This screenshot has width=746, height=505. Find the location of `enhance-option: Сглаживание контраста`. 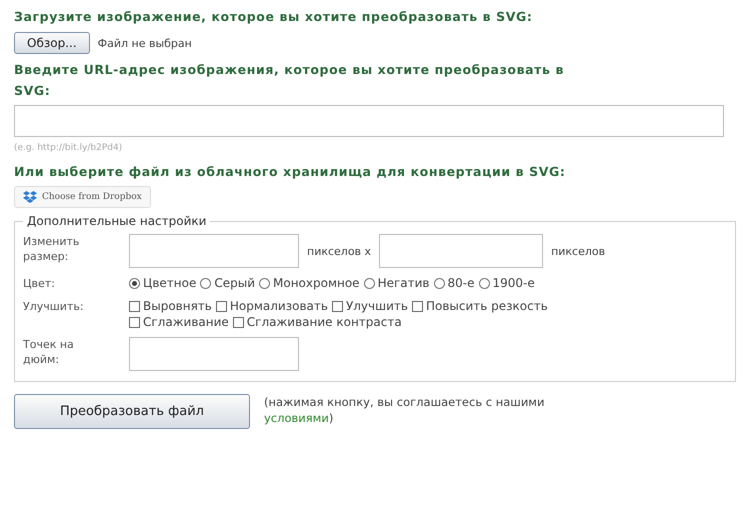

enhance-option: Сглаживание контраста is located at coordinates (317, 322).